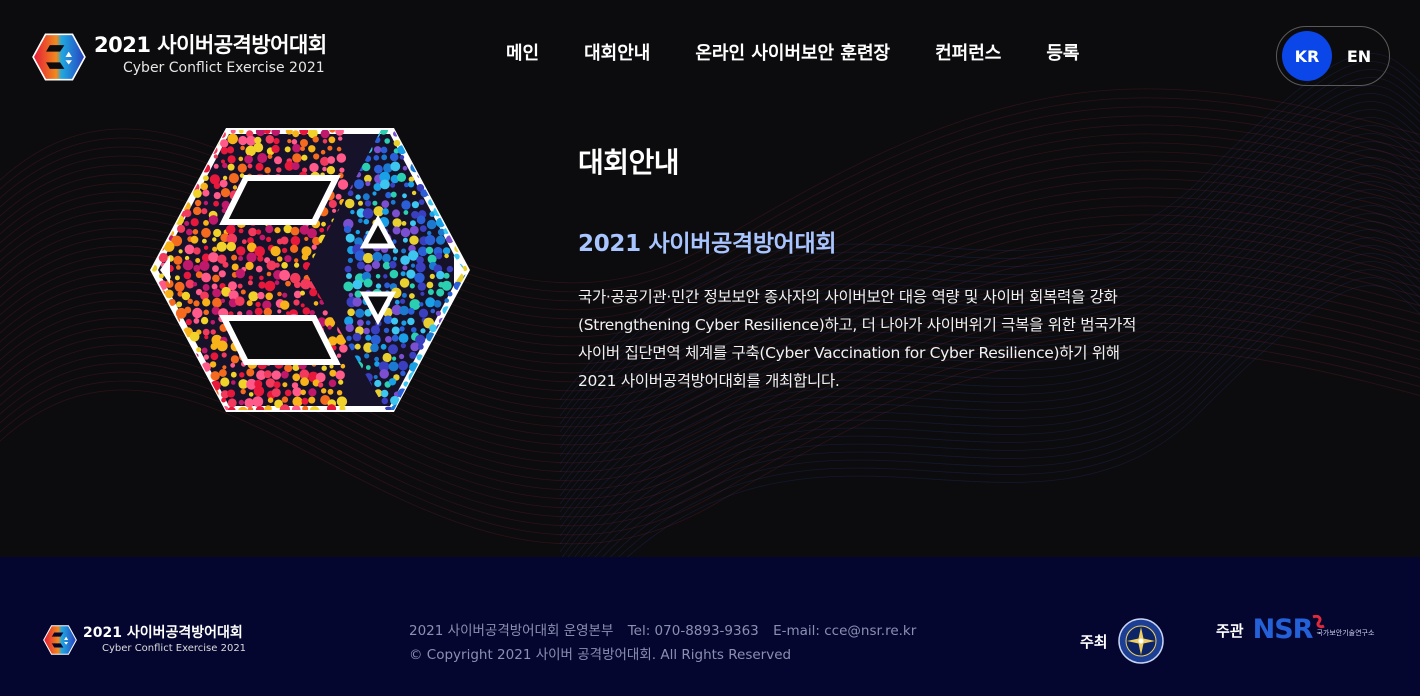 The height and width of the screenshot is (696, 1420). What do you see at coordinates (617, 54) in the screenshot?
I see `nav-item-about: 대회안내` at bounding box center [617, 54].